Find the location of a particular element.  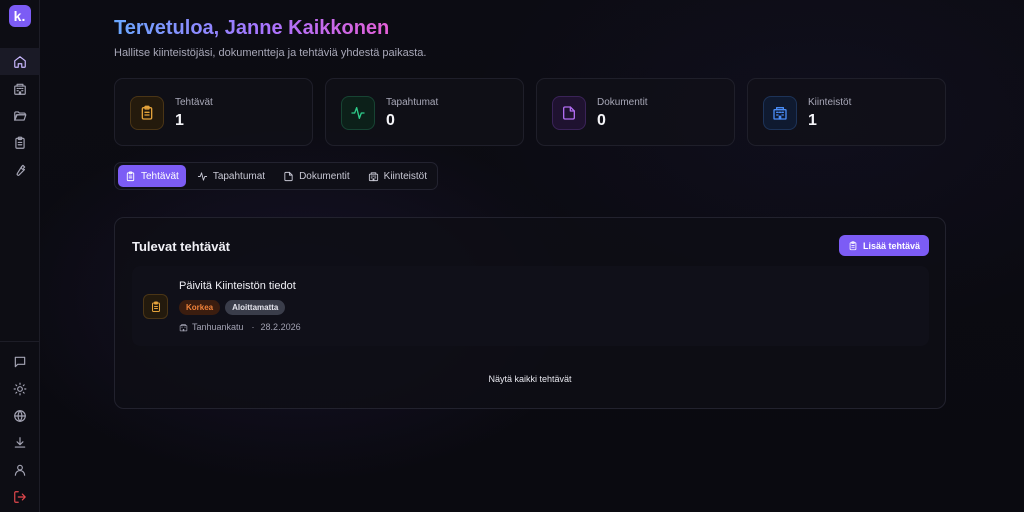

task-date: 28.2.2026 is located at coordinates (280, 327).